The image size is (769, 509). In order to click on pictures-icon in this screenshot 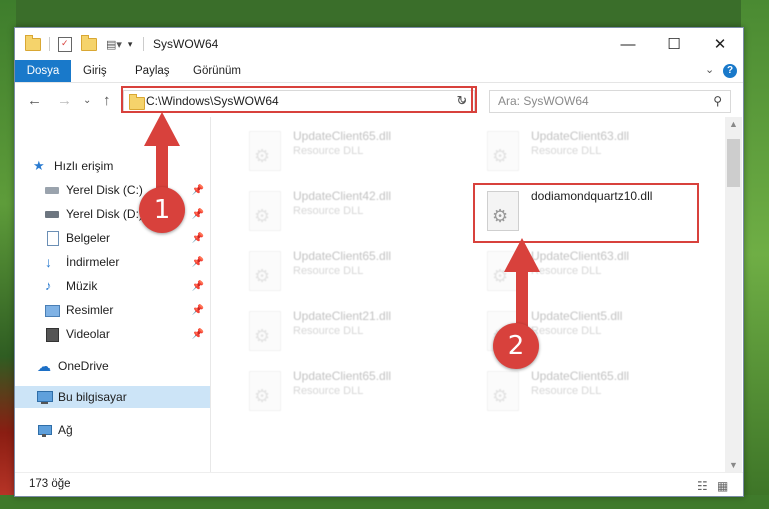, I will do `click(52, 310)`.